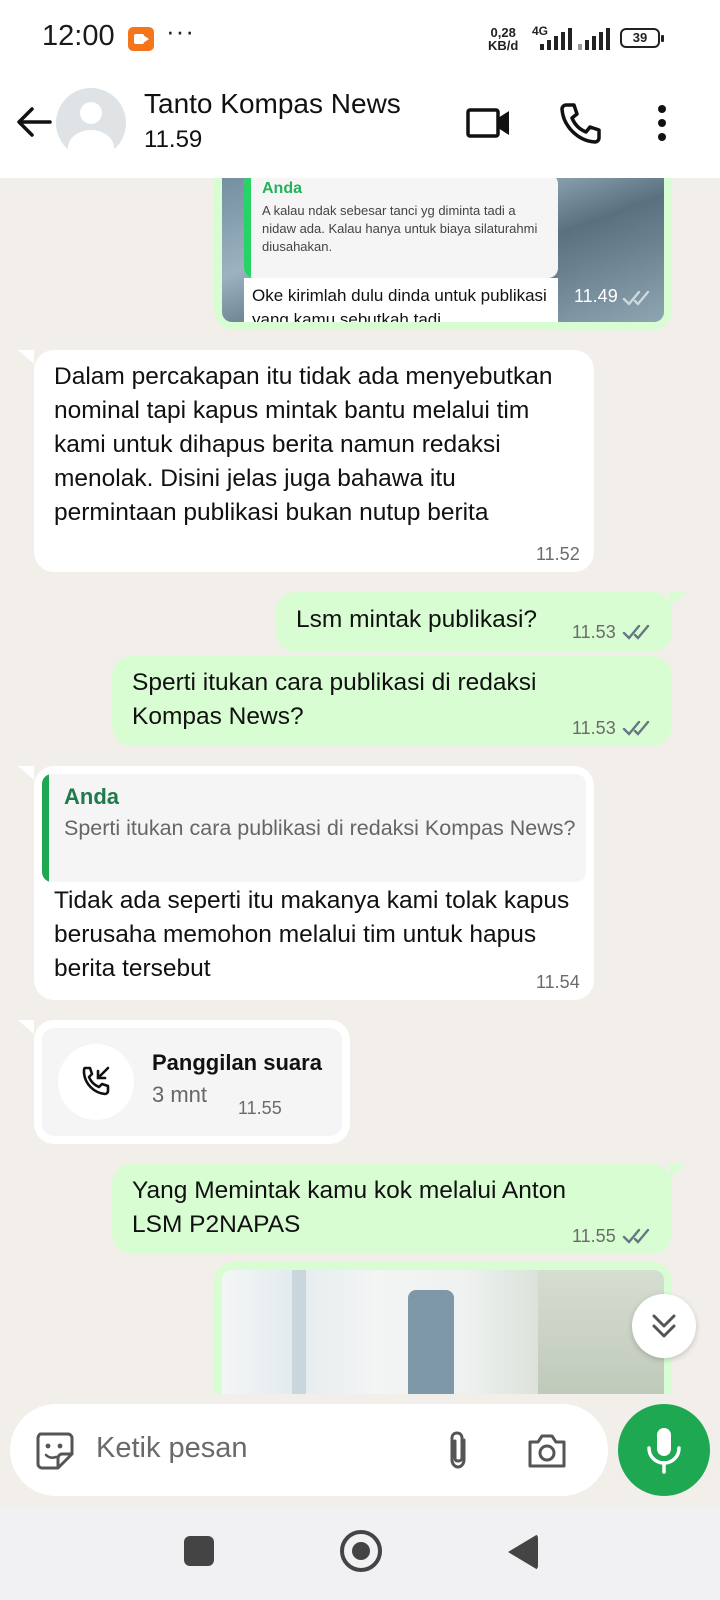 The image size is (720, 1600). I want to click on chevrons-down-icon, so click(664, 1326).